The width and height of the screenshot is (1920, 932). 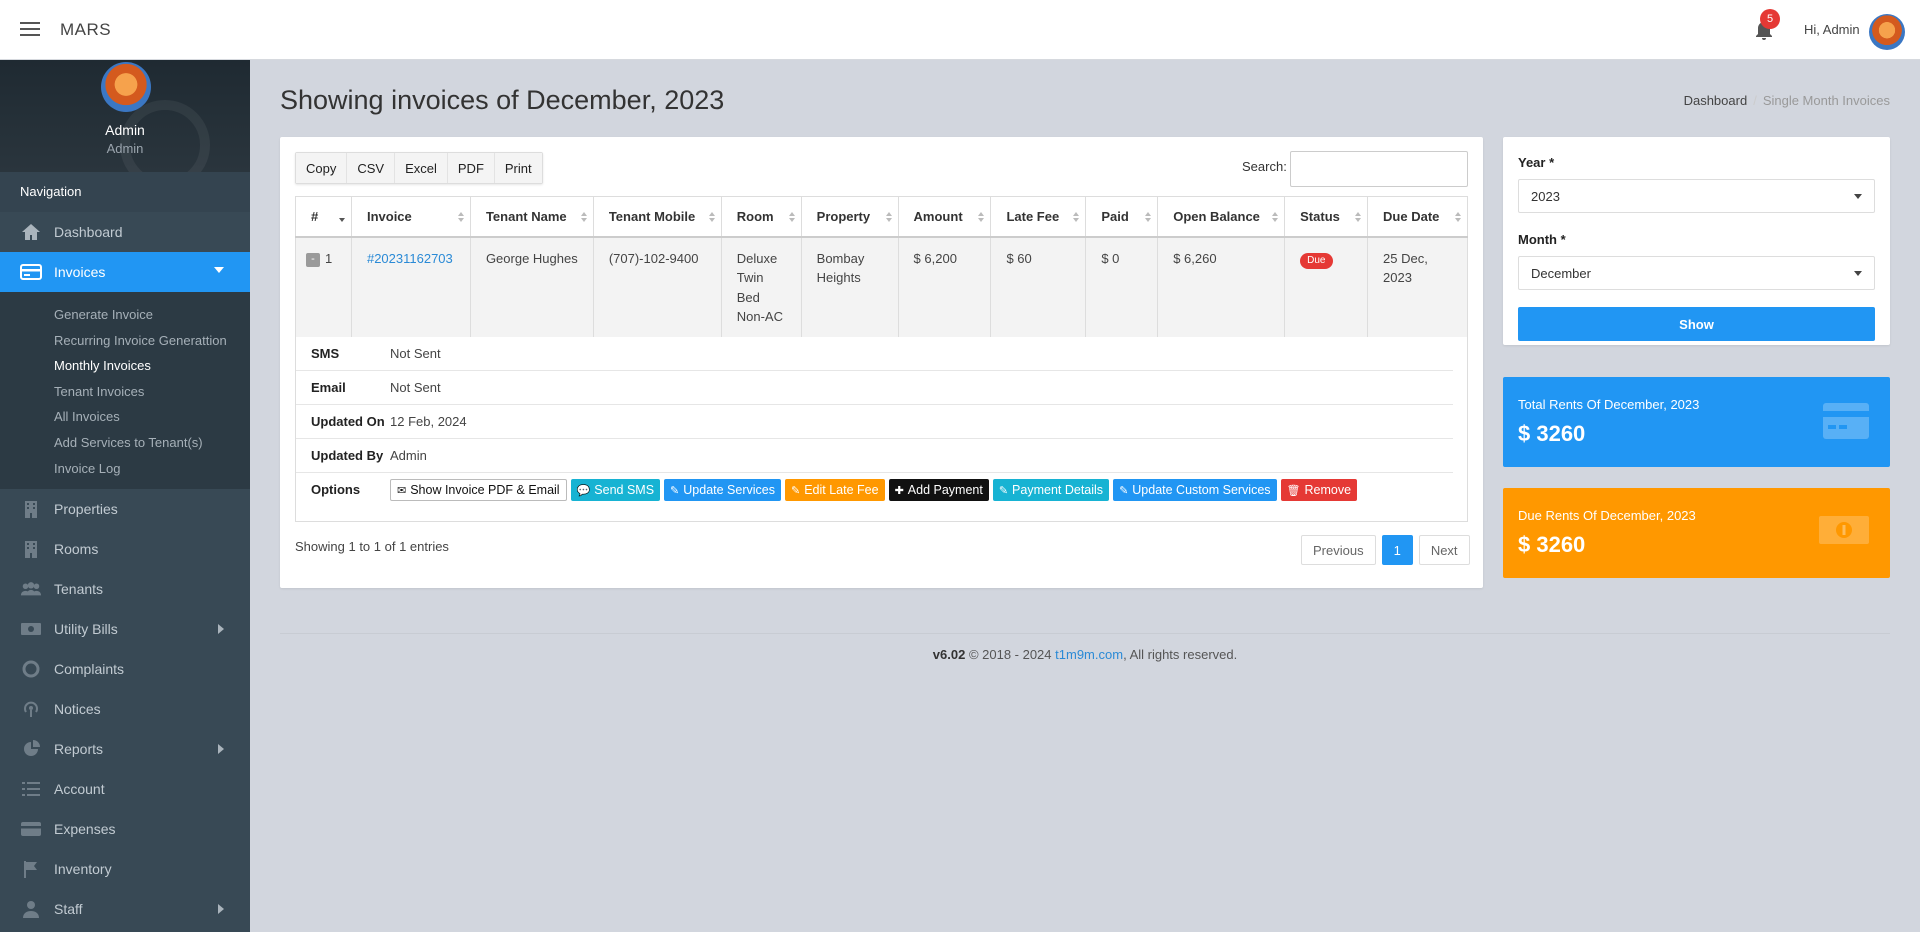 I want to click on sidebar-item-properties: Properties, so click(x=125, y=509).